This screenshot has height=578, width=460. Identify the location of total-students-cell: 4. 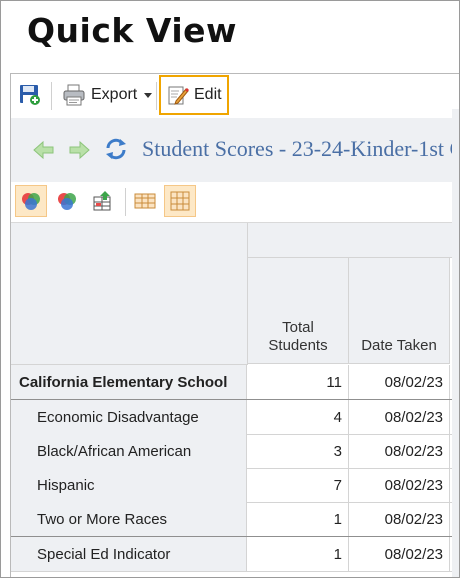
(298, 417).